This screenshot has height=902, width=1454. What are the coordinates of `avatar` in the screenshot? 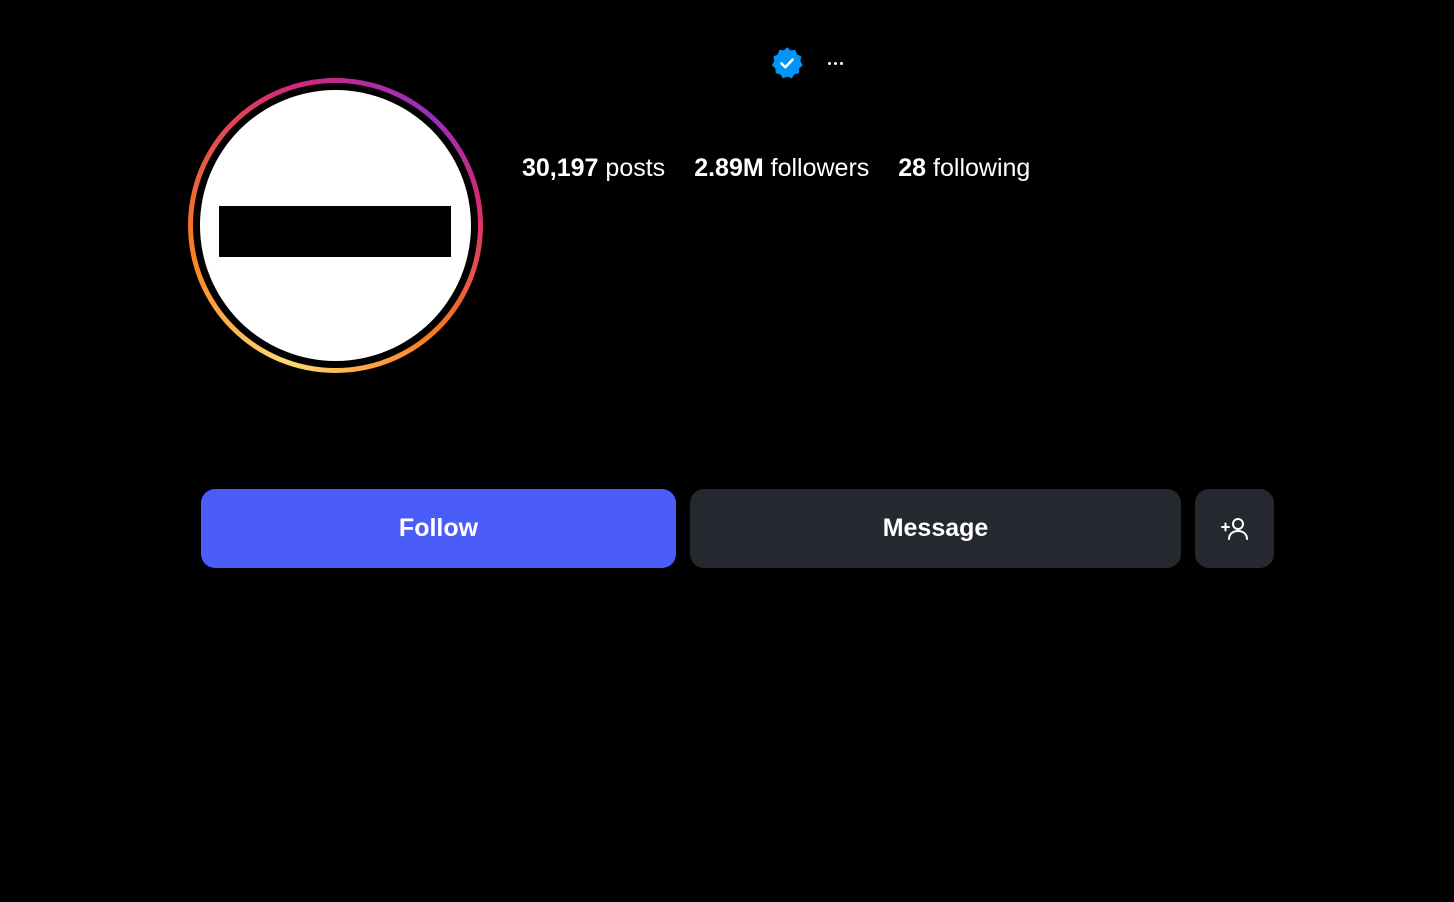 It's located at (335, 225).